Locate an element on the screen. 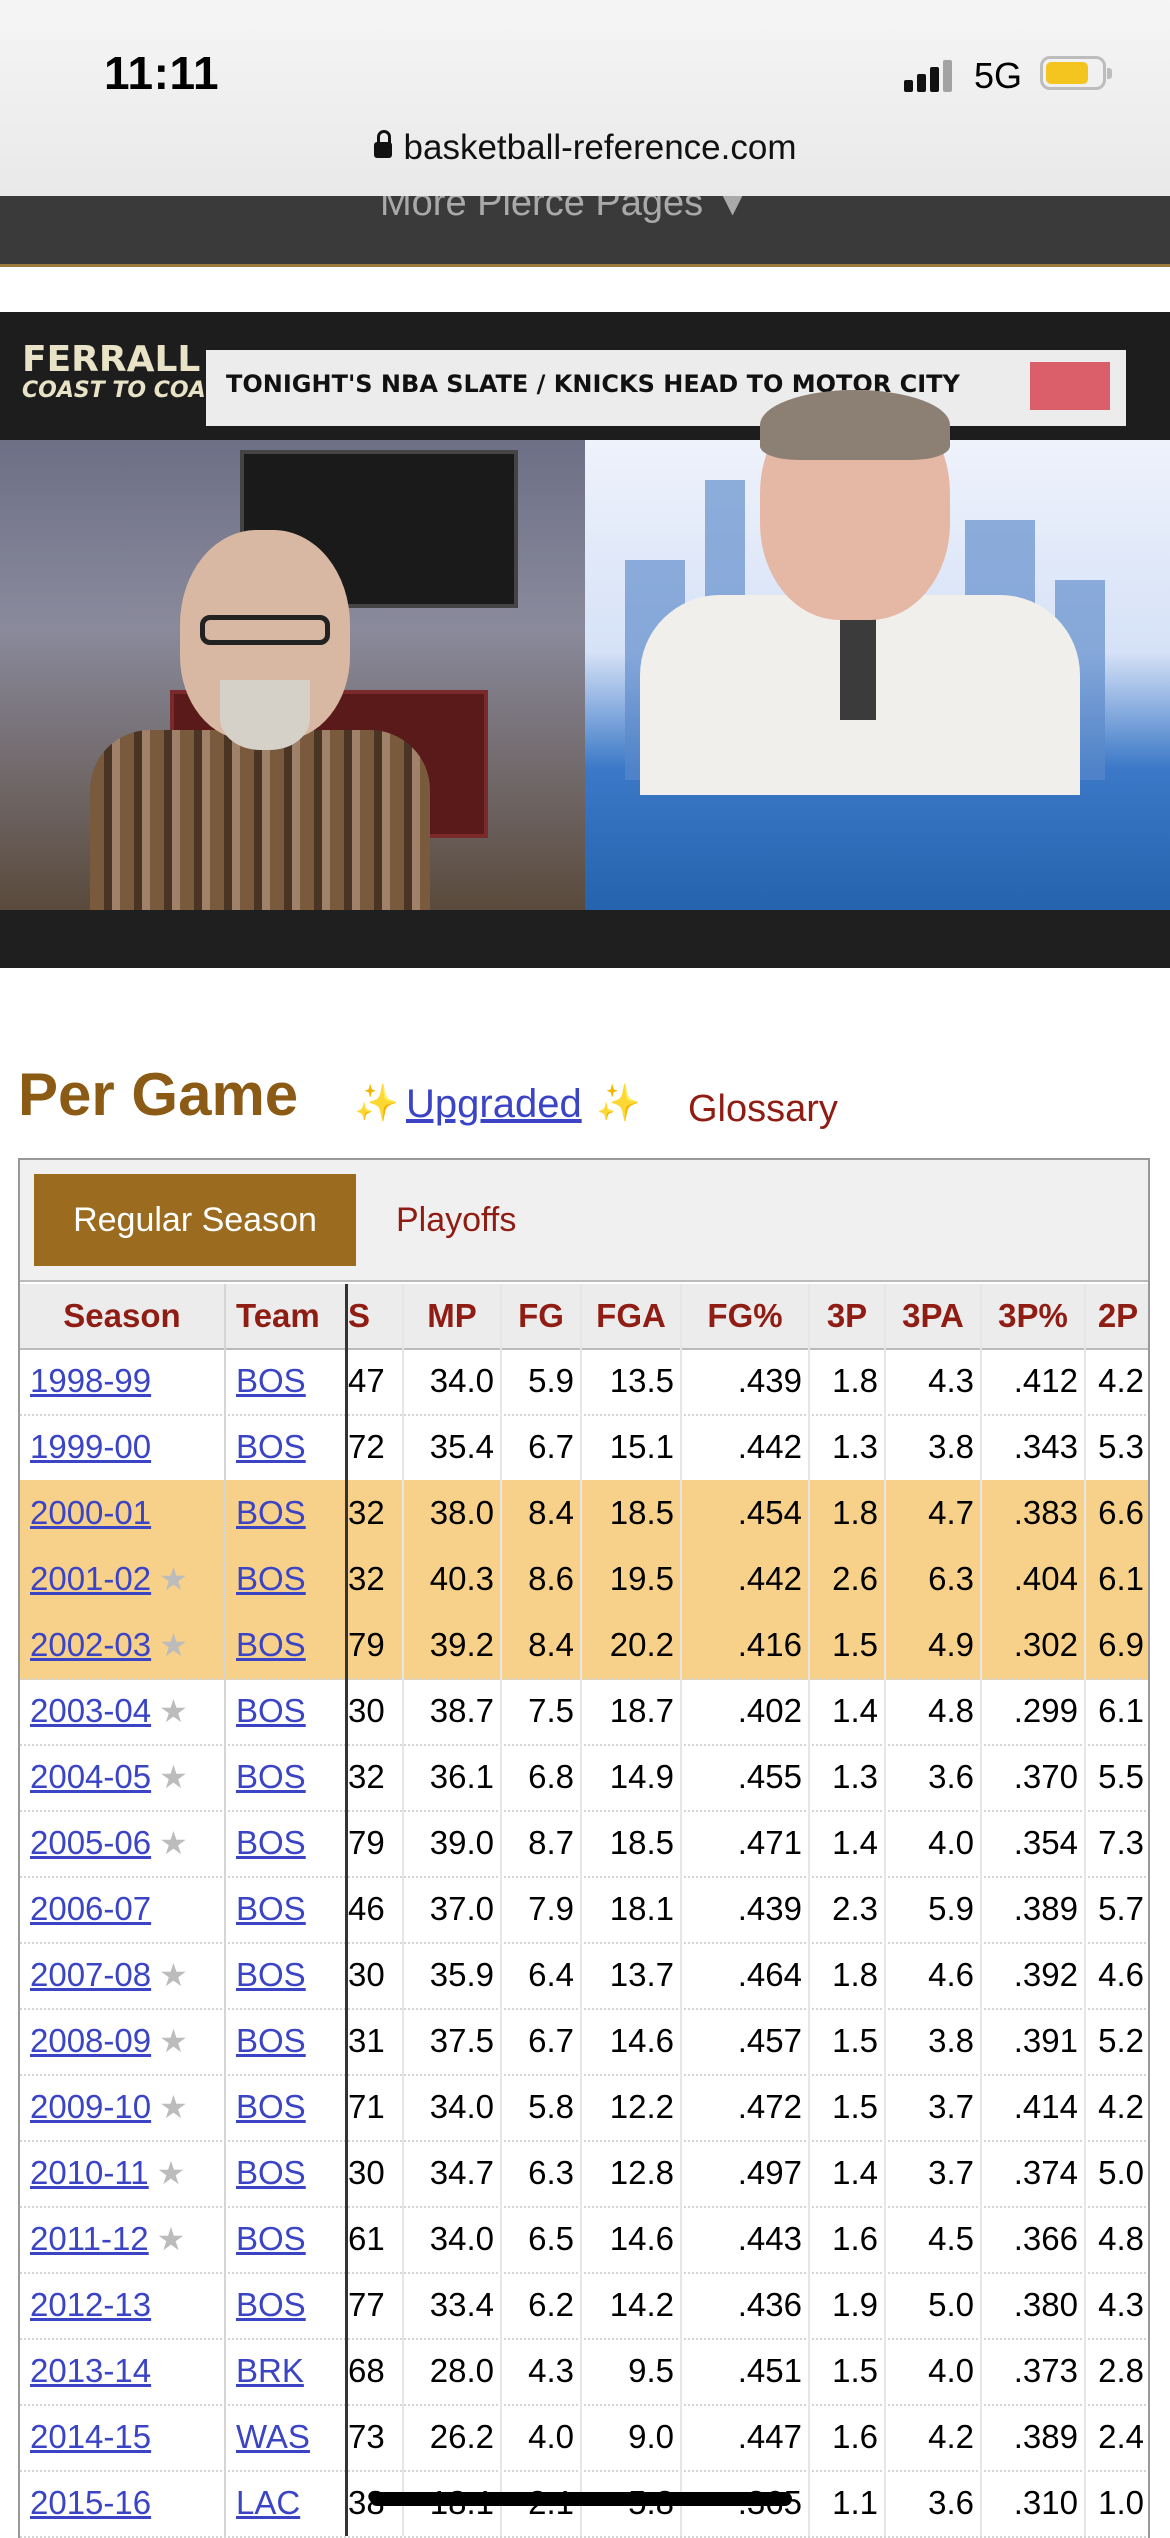  team-link: WAS is located at coordinates (273, 2437).